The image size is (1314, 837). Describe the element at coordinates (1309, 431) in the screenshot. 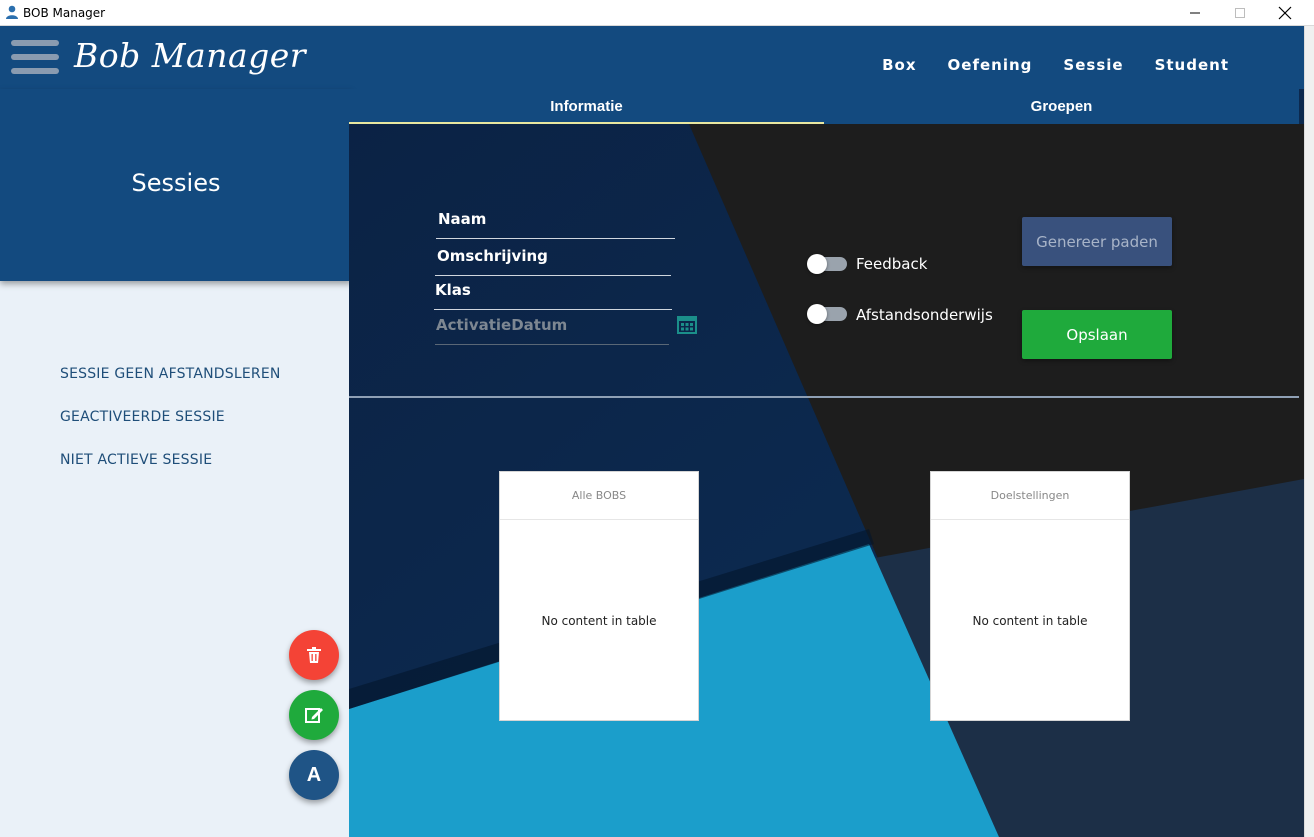

I see `vertical-scrollbar` at that location.